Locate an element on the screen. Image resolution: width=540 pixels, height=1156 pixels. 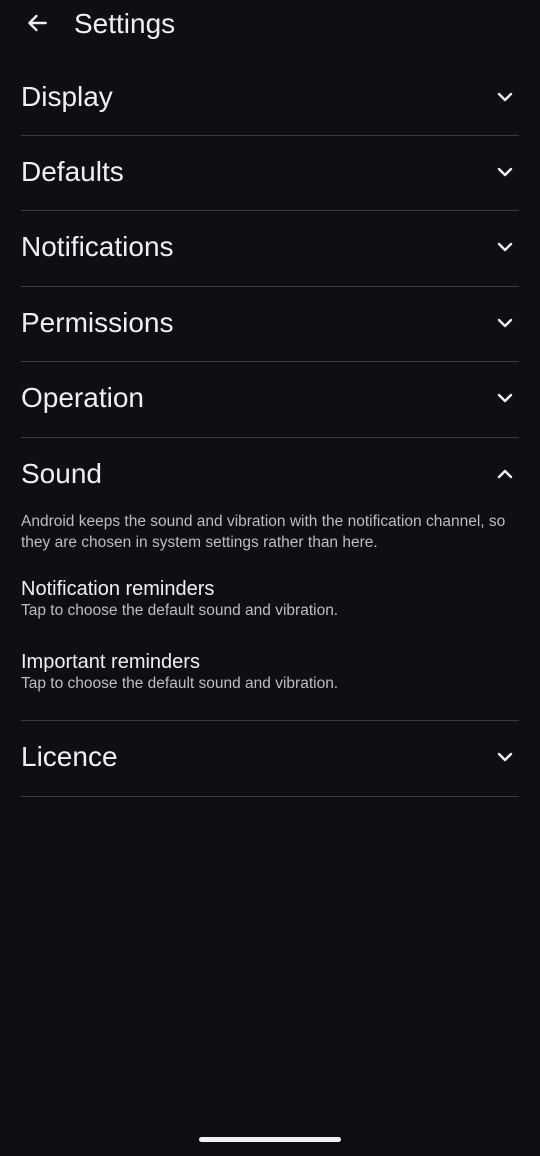
top-app-bar: Settings is located at coordinates (270, 24).